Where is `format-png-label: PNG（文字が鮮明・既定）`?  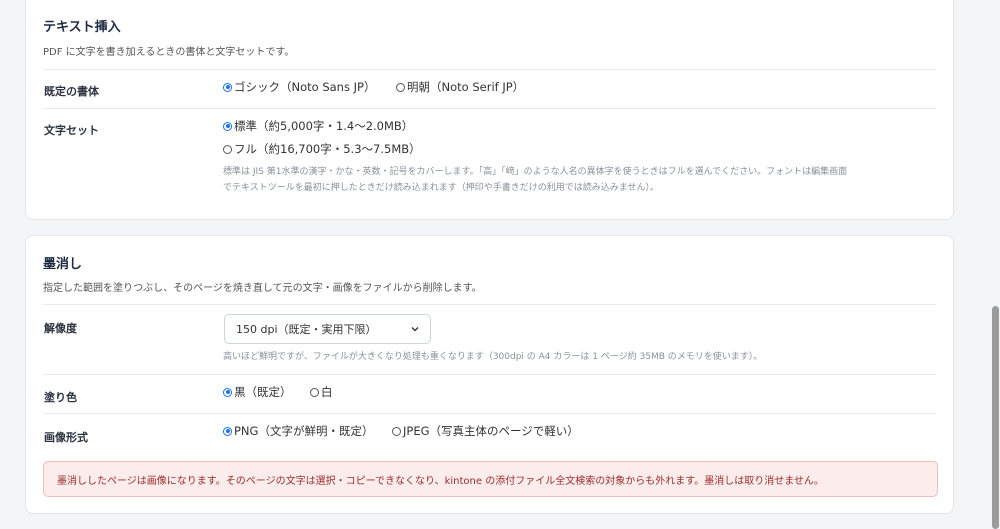 format-png-label: PNG（文字が鮮明・既定） is located at coordinates (304, 431).